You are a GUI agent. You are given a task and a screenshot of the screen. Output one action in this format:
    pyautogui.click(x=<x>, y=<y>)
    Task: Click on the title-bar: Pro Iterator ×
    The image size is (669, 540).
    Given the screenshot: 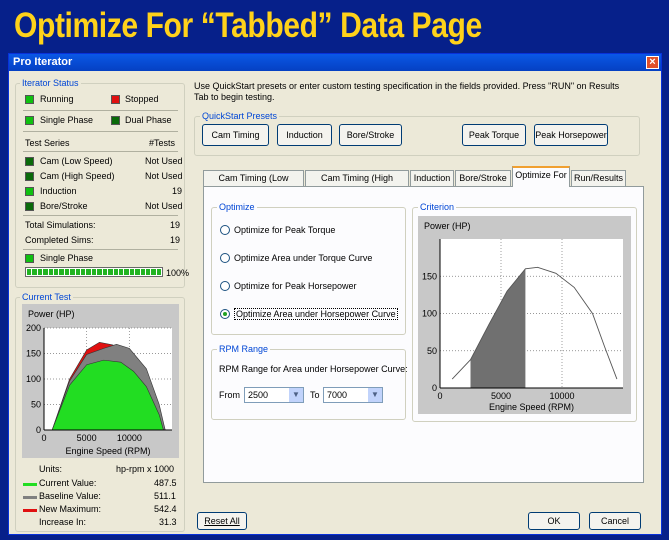 What is the action you would take?
    pyautogui.click(x=335, y=62)
    